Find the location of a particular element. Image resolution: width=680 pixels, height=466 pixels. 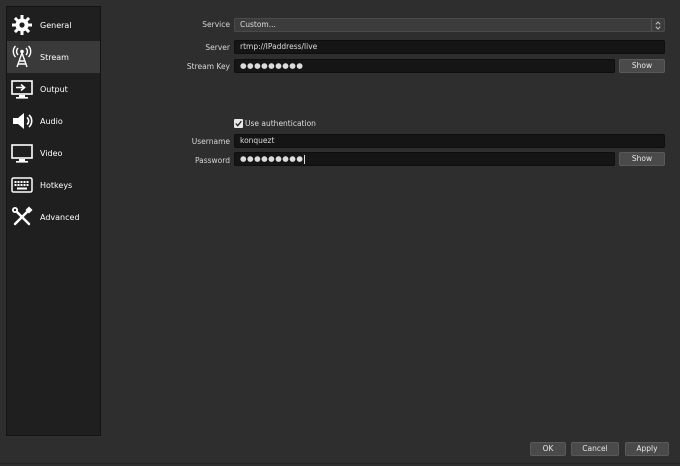

apply-button: Apply is located at coordinates (647, 449).